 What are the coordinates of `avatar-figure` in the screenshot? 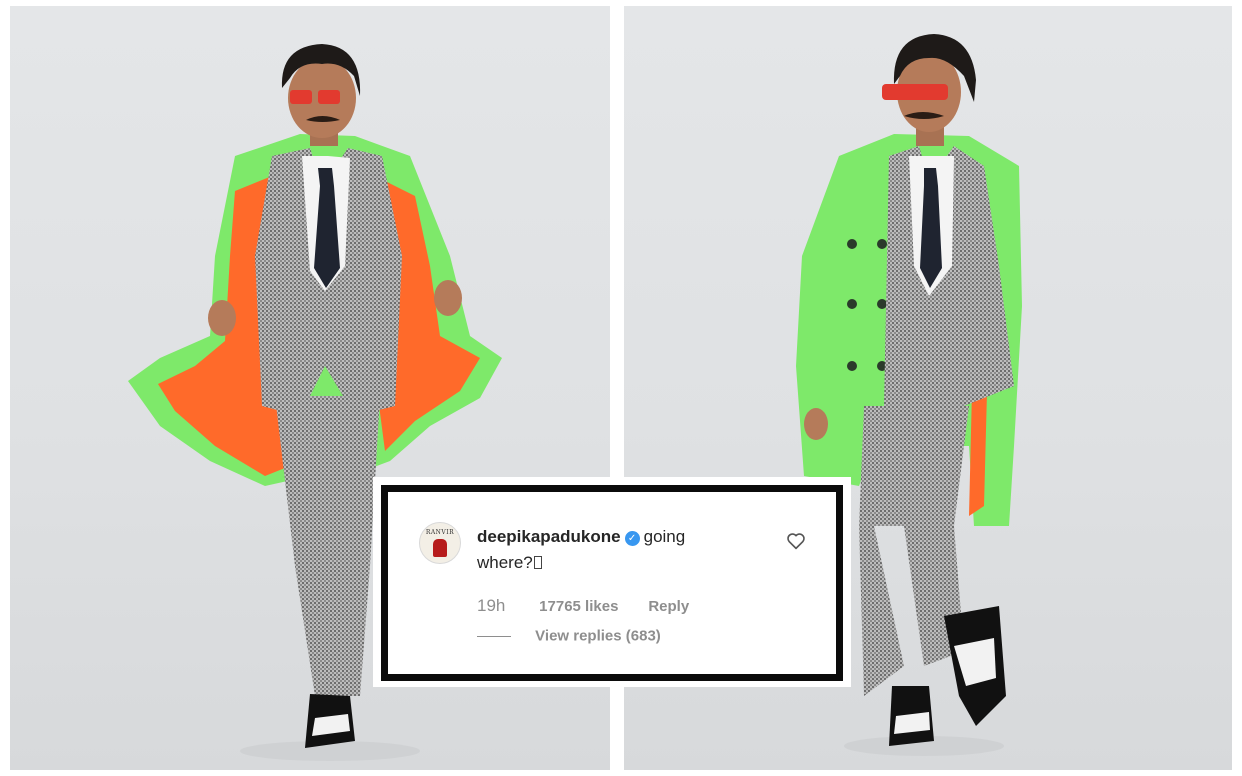 It's located at (440, 548).